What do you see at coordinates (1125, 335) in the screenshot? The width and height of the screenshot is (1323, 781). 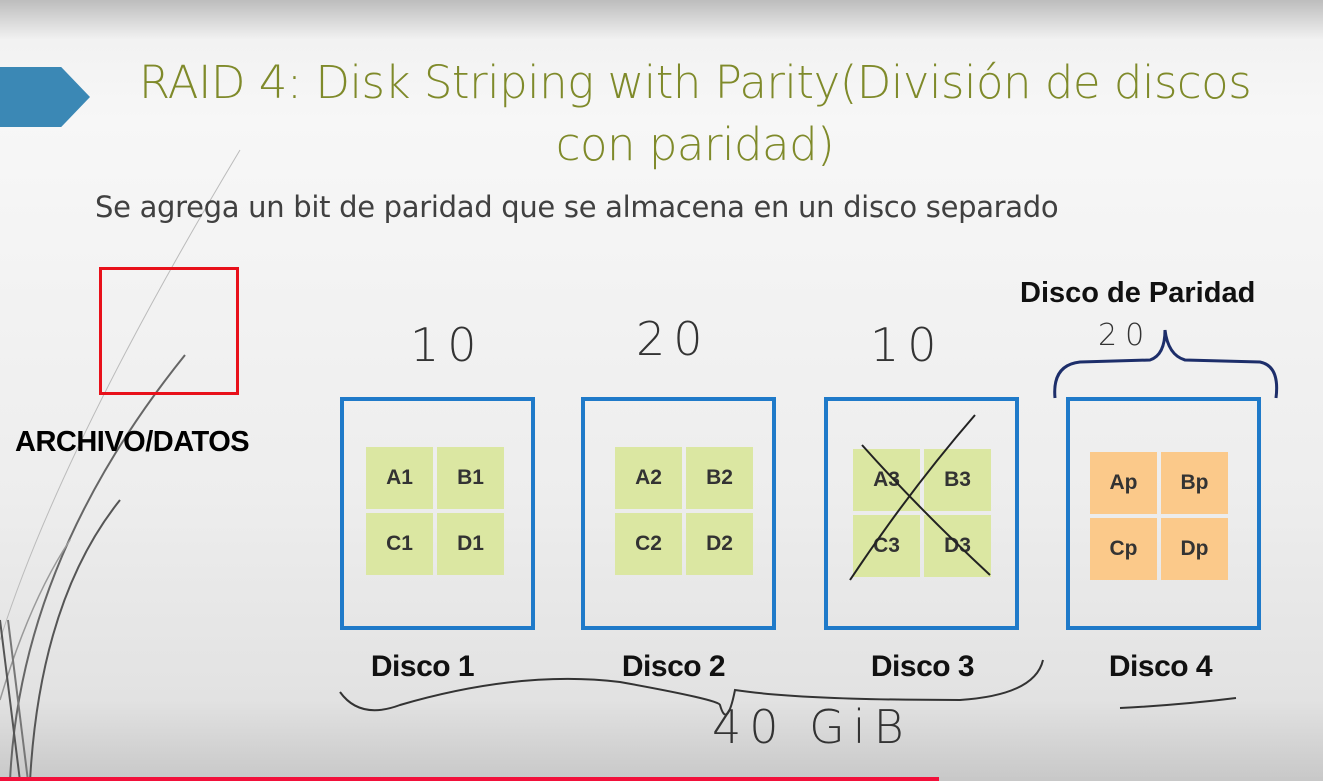 I see `handwritten-annotation-disk4: 20` at bounding box center [1125, 335].